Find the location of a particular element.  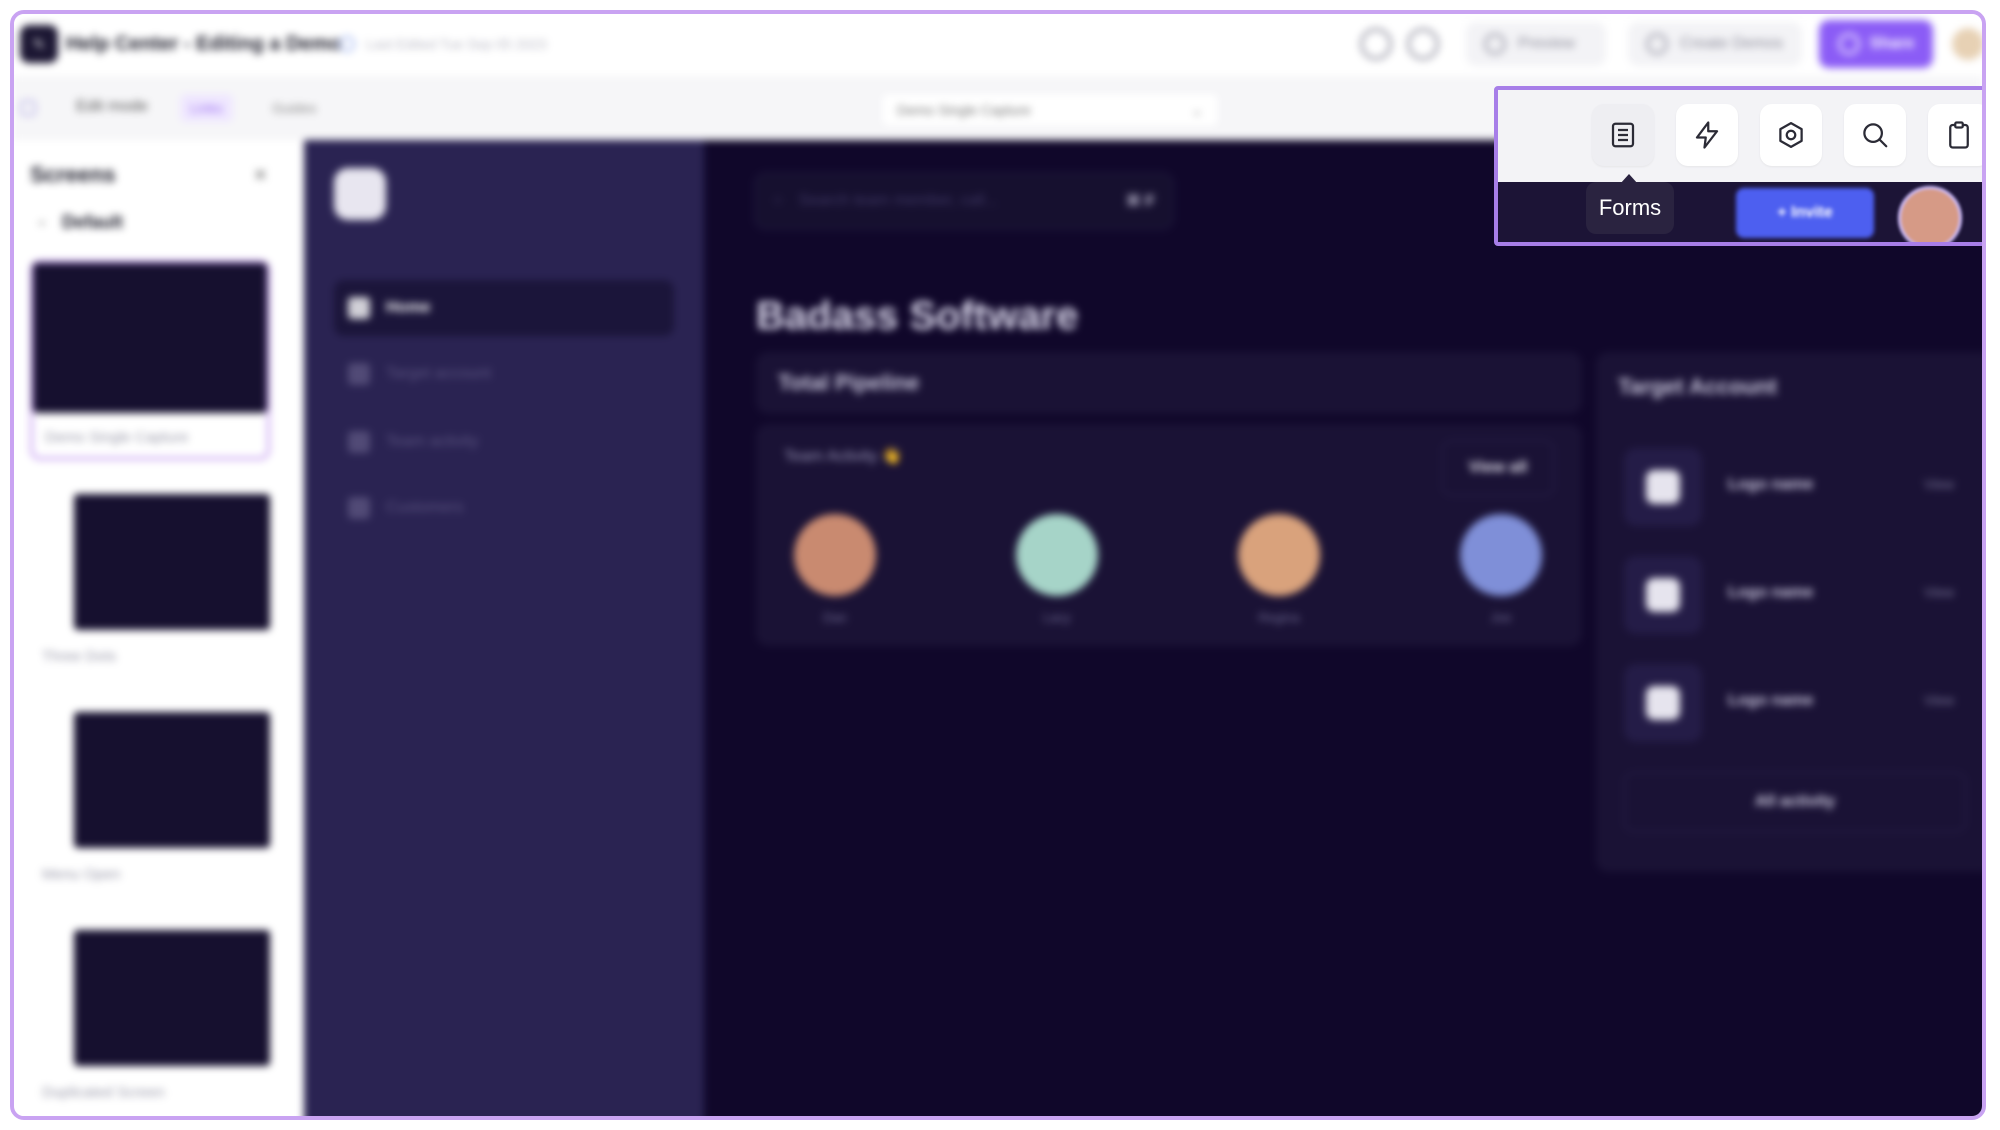

member-name: Regina is located at coordinates (1279, 617).